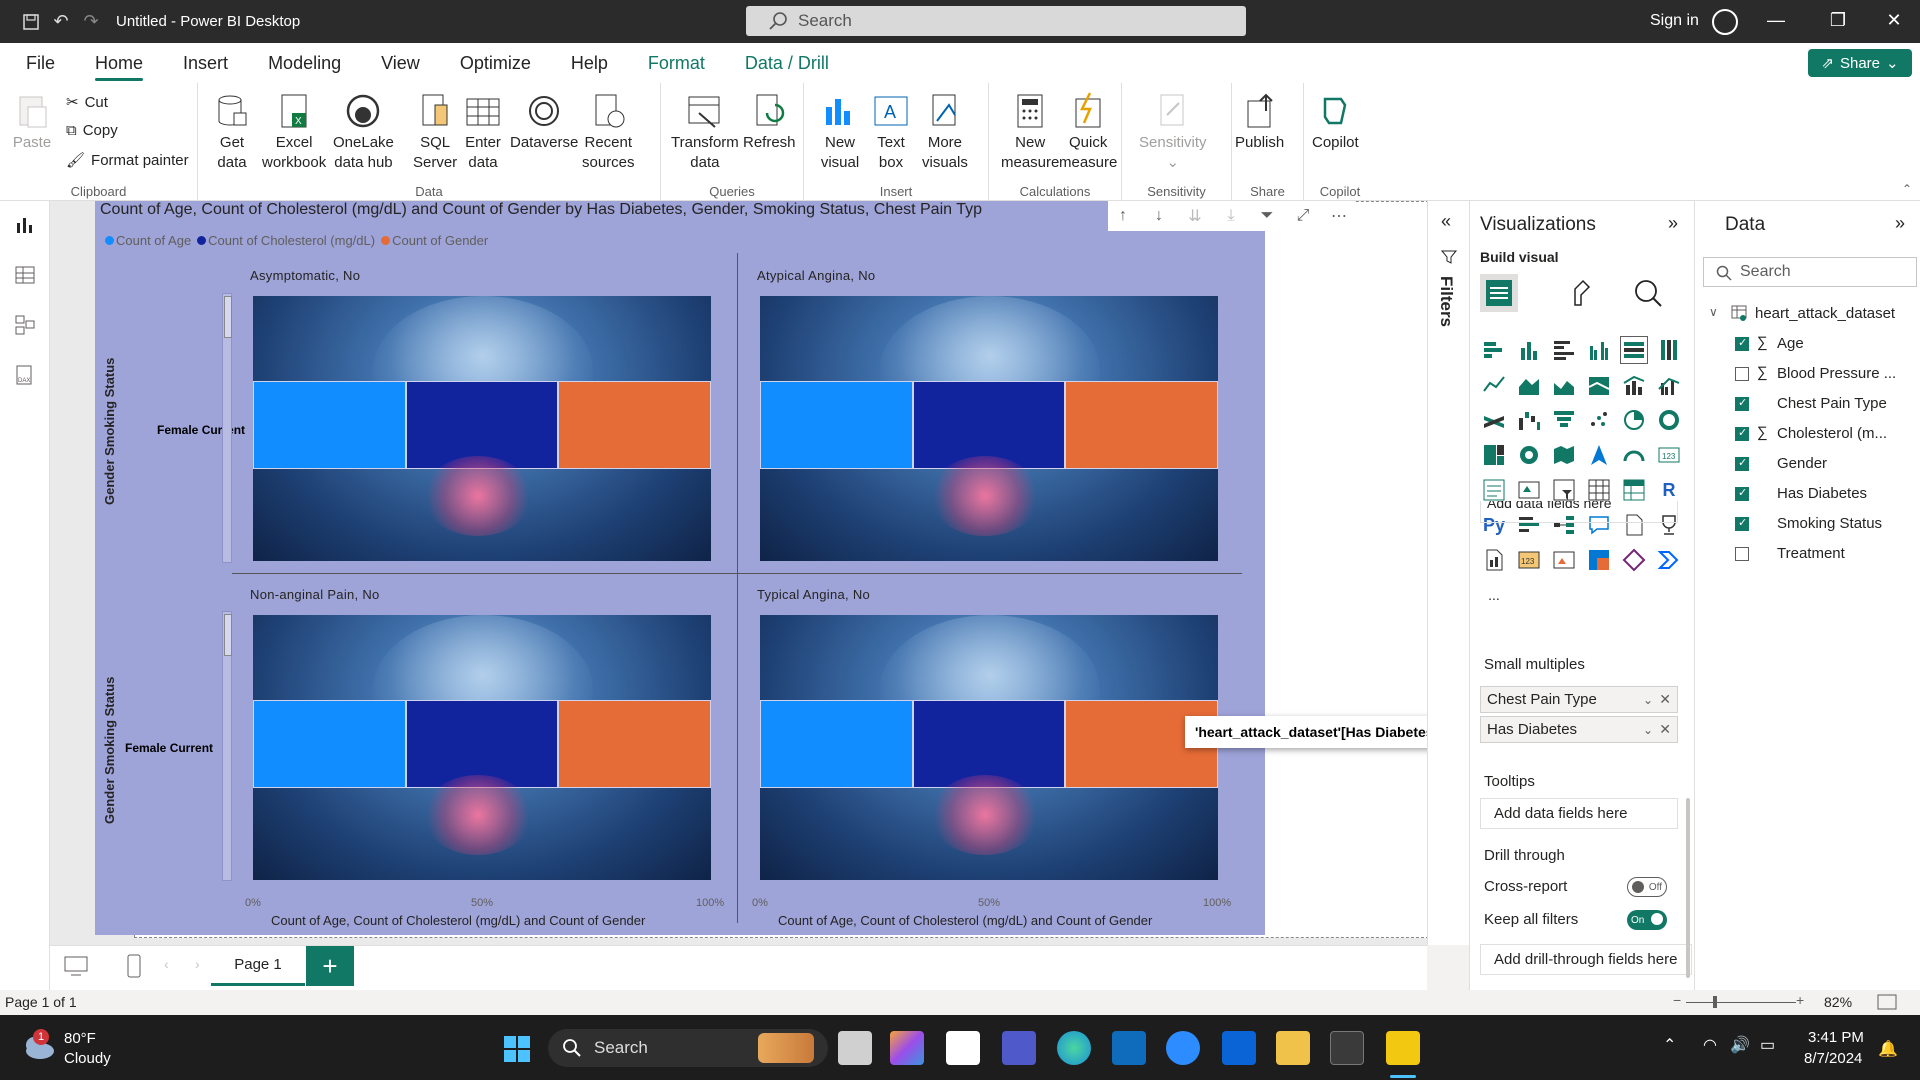  What do you see at coordinates (1259, 122) in the screenshot?
I see `publish-button: Publish` at bounding box center [1259, 122].